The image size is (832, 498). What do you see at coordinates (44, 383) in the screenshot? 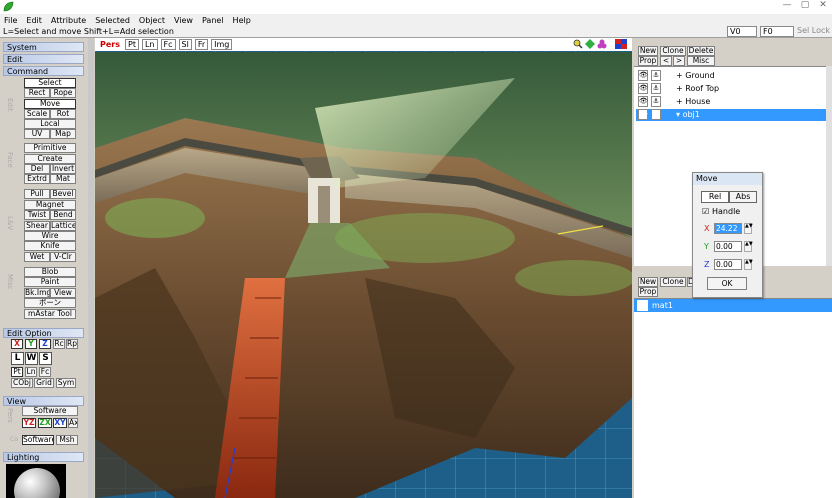
I see `grid-toggle: Grid` at bounding box center [44, 383].